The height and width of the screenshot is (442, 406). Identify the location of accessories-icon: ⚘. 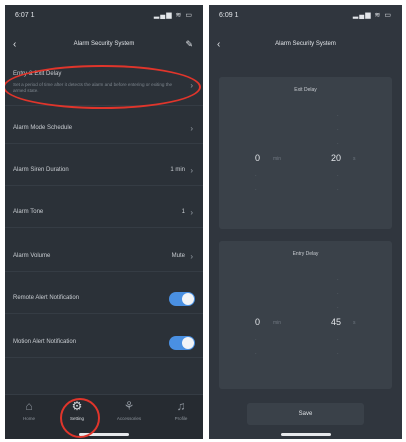
(129, 406).